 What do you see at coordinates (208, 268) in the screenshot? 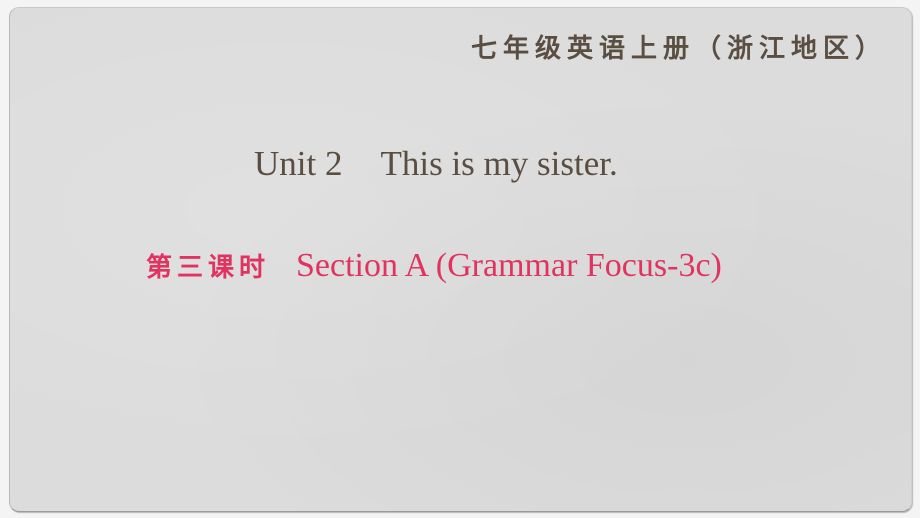
I see `lesson-number: 第三课时` at bounding box center [208, 268].